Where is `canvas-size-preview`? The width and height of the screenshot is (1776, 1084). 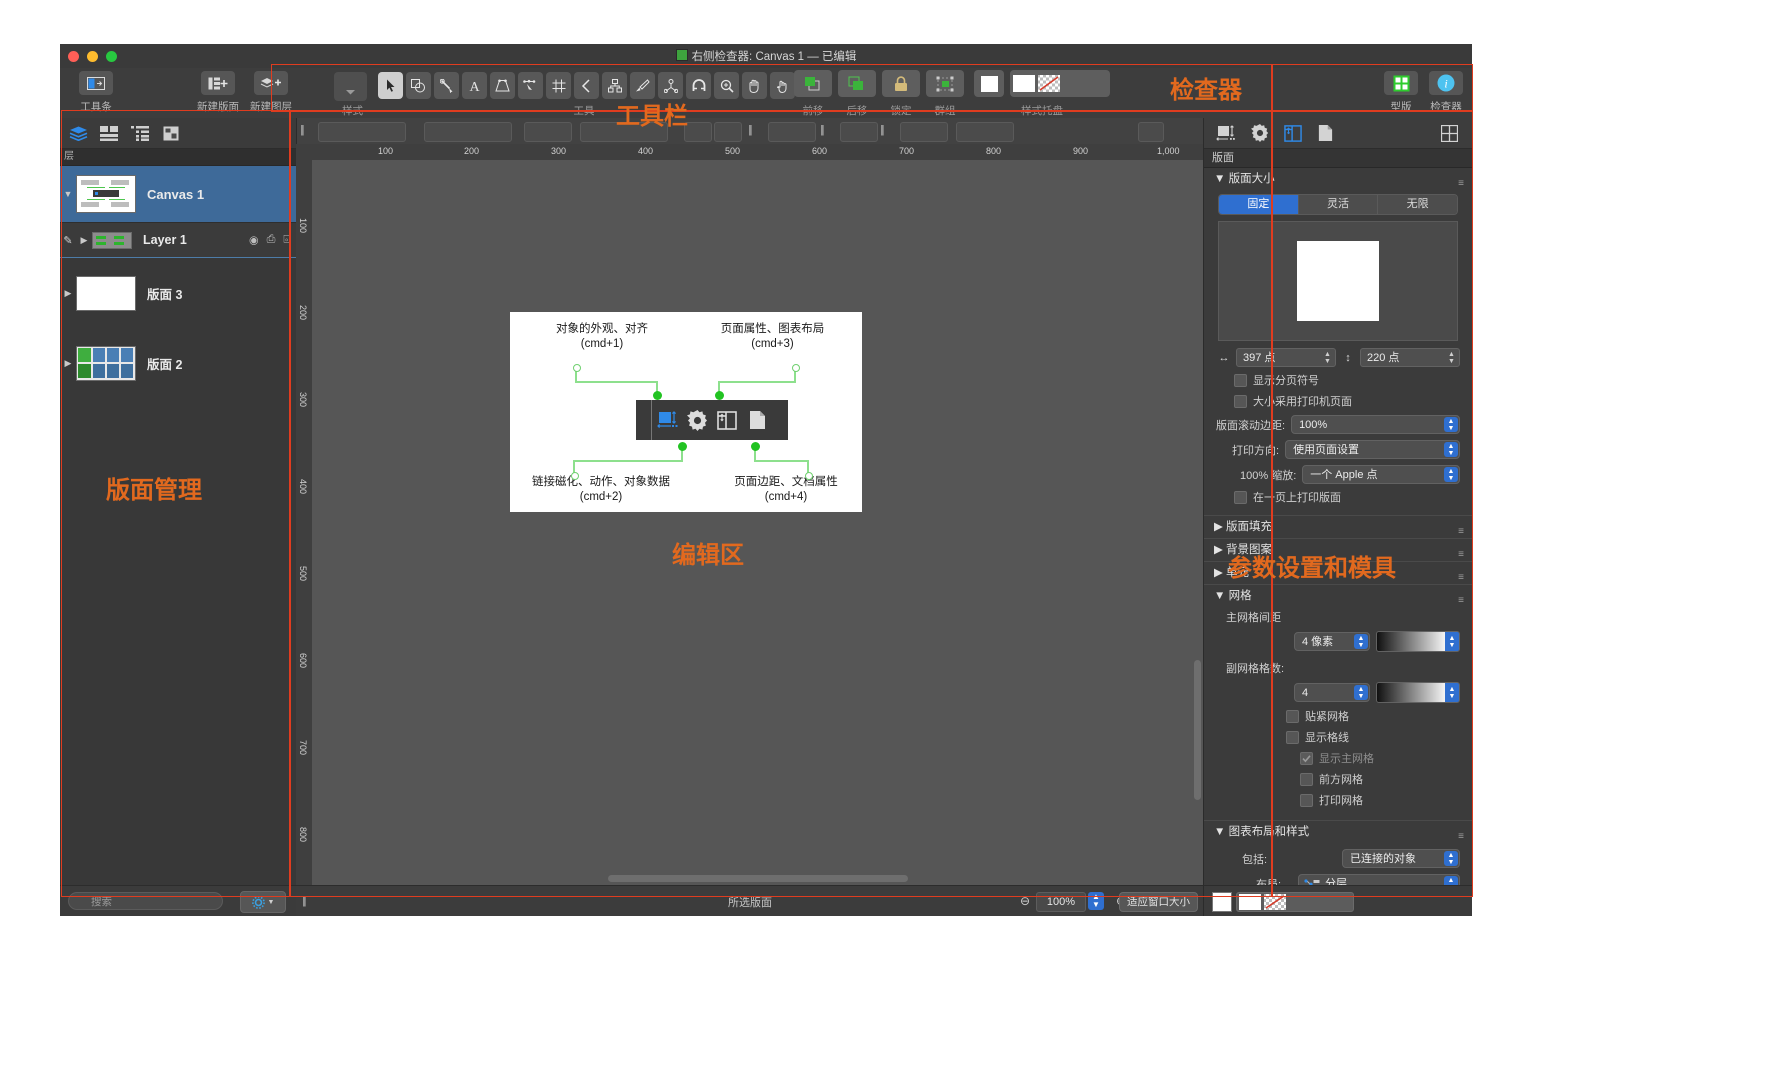 canvas-size-preview is located at coordinates (1338, 281).